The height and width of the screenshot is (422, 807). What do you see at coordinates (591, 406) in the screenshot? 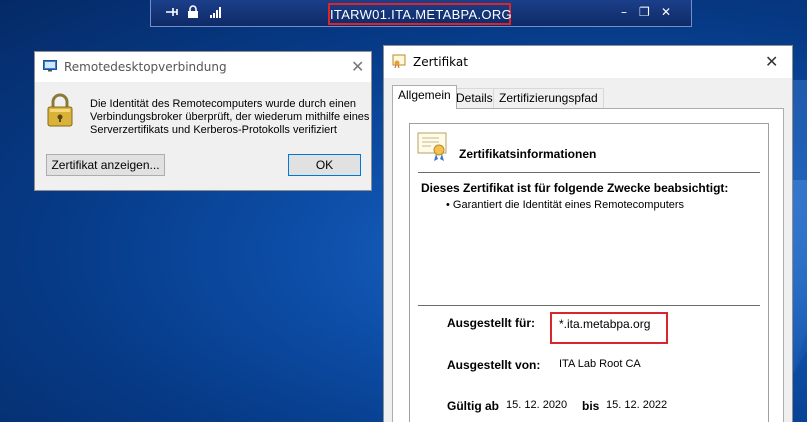
I see `valid-to-label: bis` at bounding box center [591, 406].